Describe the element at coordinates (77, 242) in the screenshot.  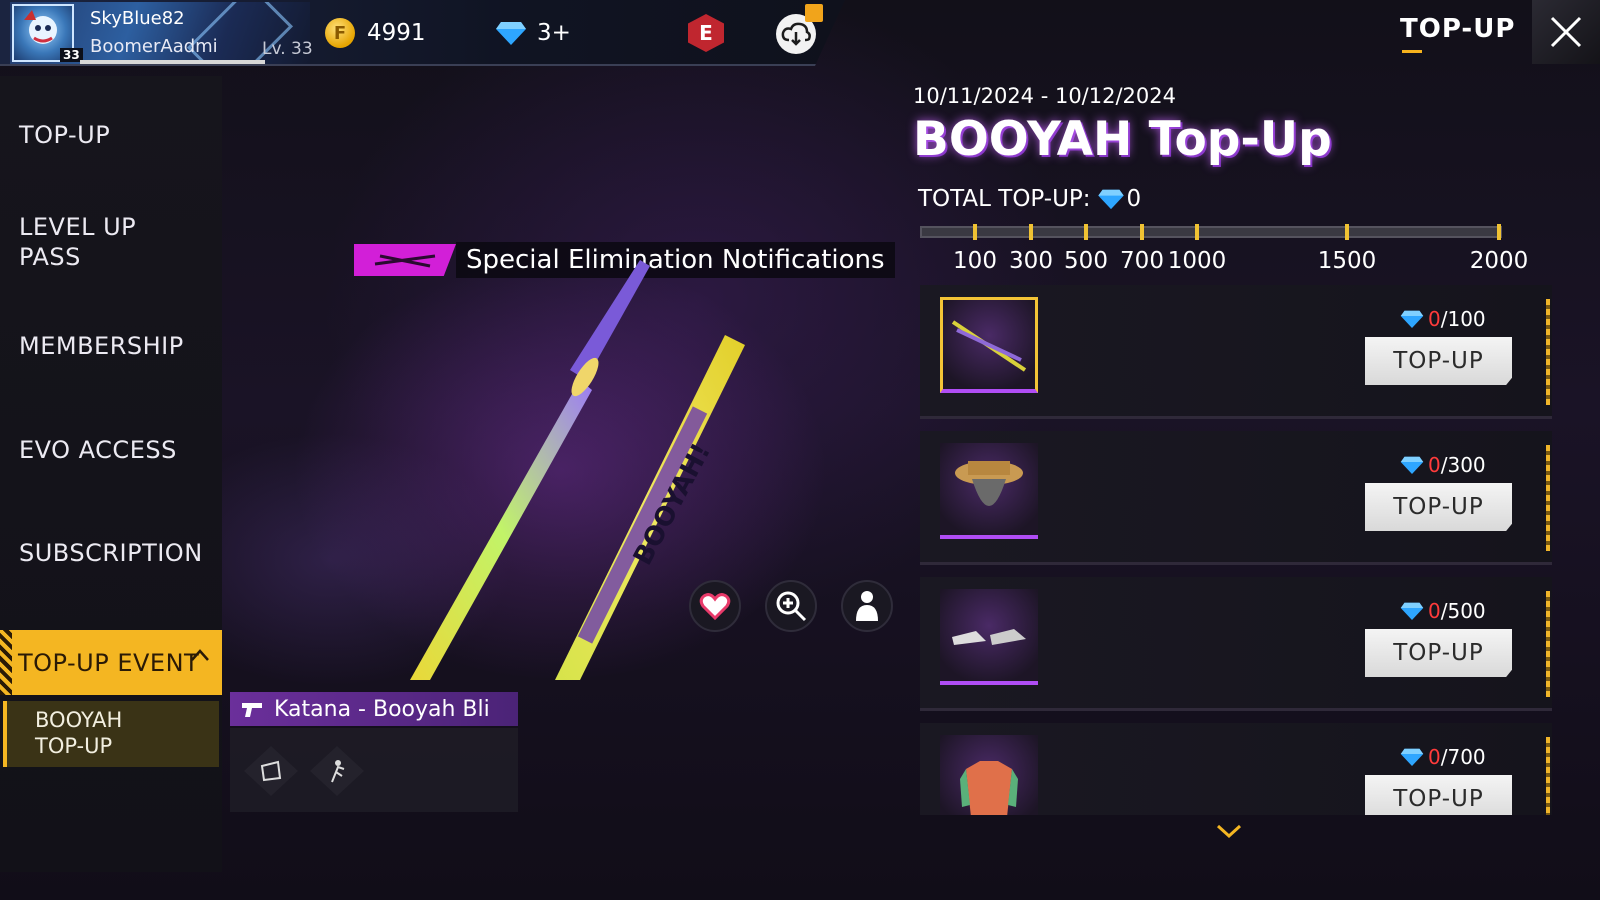
I see `sidebar-item-level-up-pass: LEVEL UP PASS` at that location.